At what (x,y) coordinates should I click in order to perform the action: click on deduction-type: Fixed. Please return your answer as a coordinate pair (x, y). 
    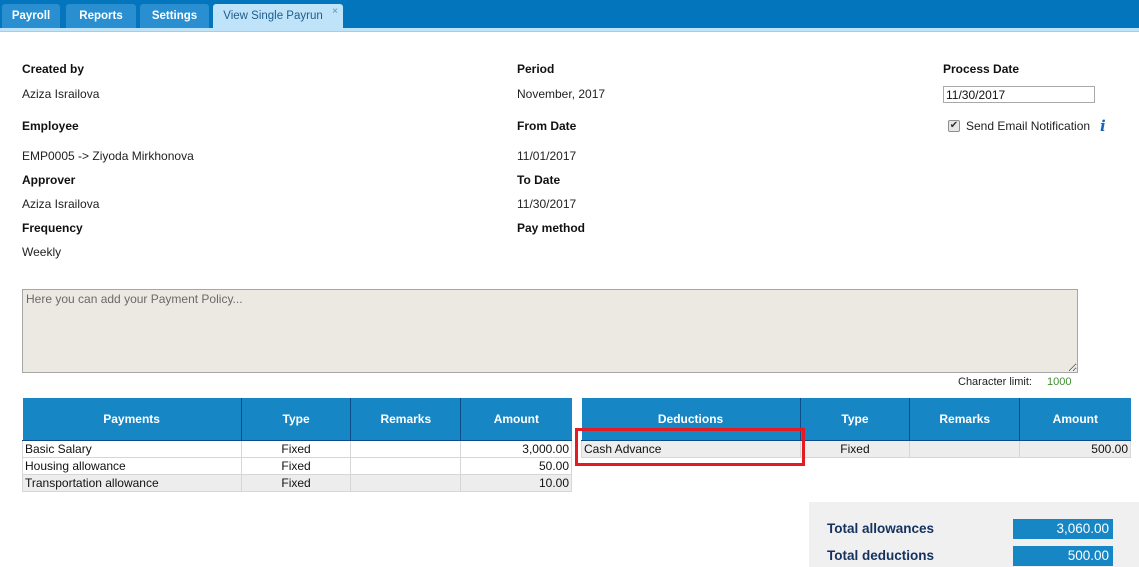
    Looking at the image, I should click on (855, 448).